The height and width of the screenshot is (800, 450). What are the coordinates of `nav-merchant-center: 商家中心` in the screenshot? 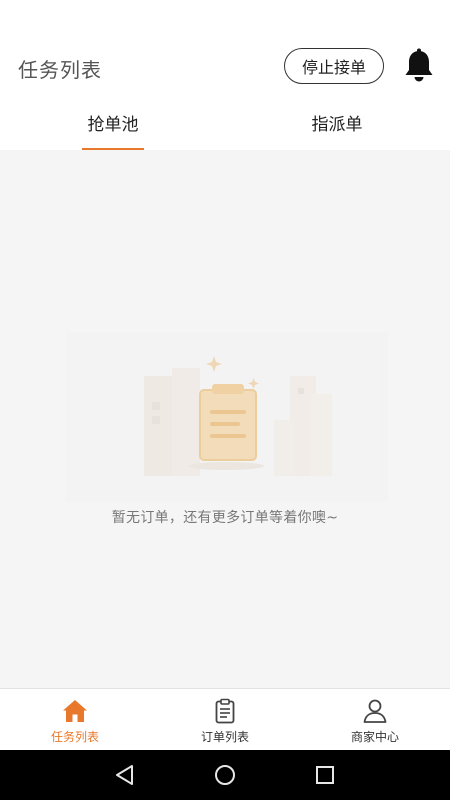 It's located at (375, 720).